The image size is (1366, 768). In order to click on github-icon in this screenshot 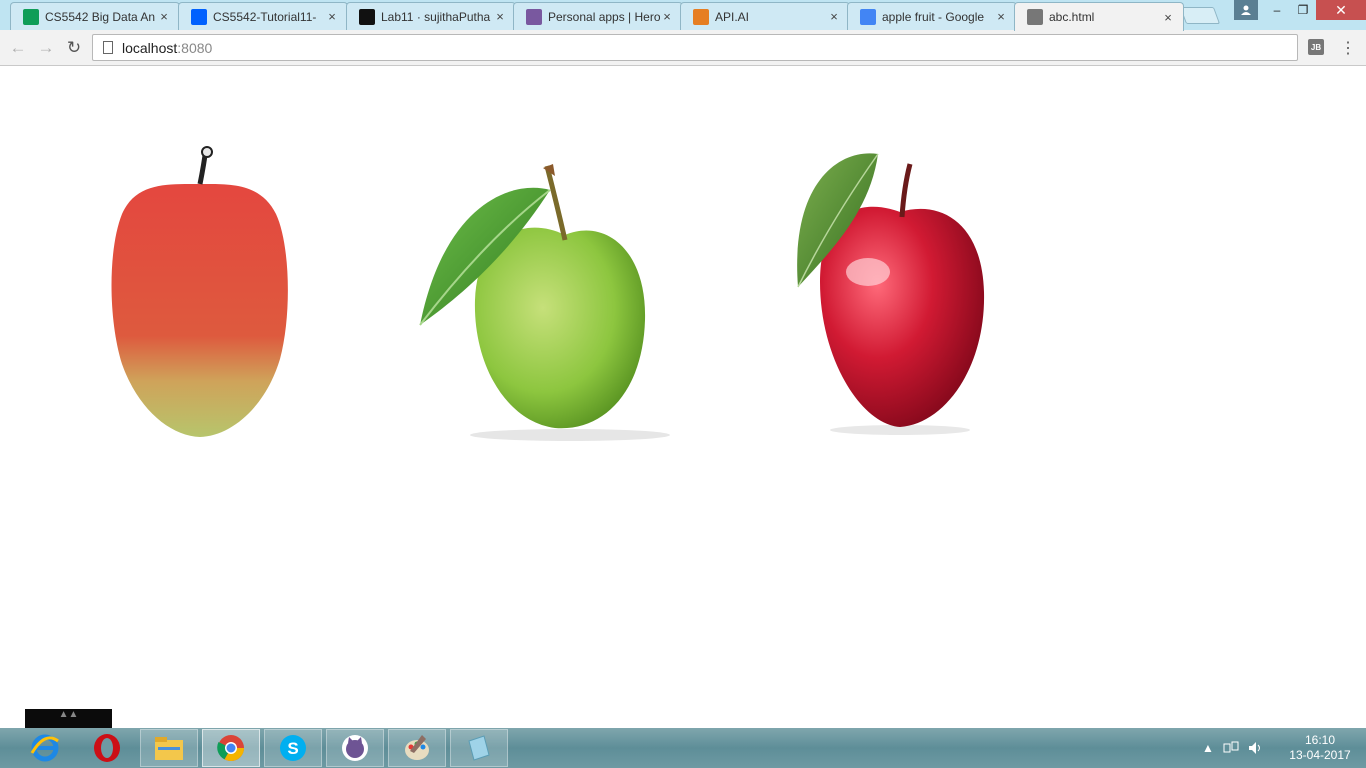, I will do `click(367, 16)`.